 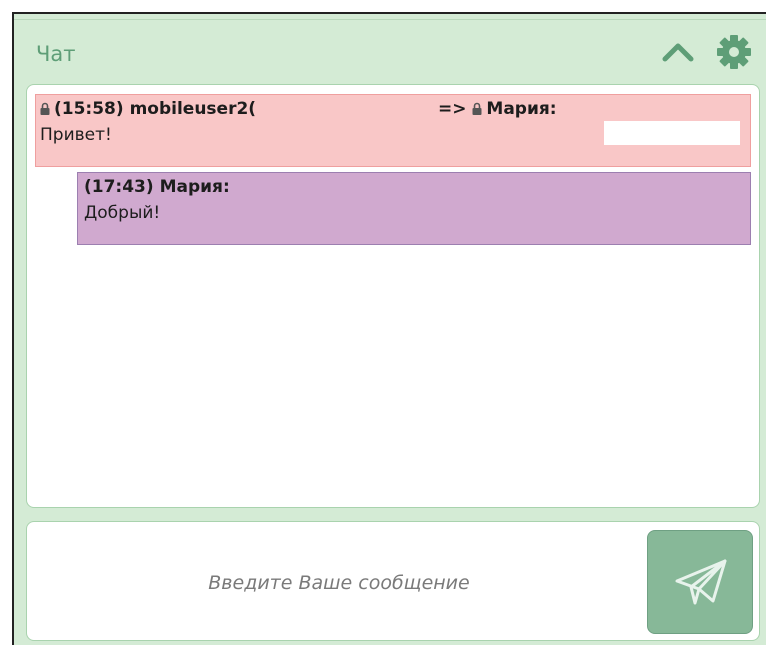 I want to click on message-sender: mobileuser2(, so click(x=193, y=109).